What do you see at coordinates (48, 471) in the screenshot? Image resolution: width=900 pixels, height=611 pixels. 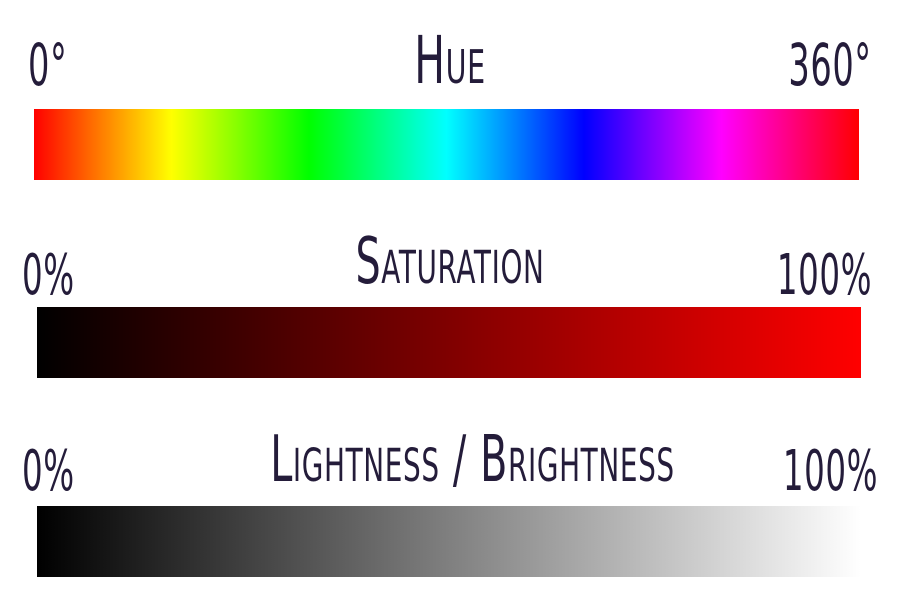 I see `lightness-min-label: 0%` at bounding box center [48, 471].